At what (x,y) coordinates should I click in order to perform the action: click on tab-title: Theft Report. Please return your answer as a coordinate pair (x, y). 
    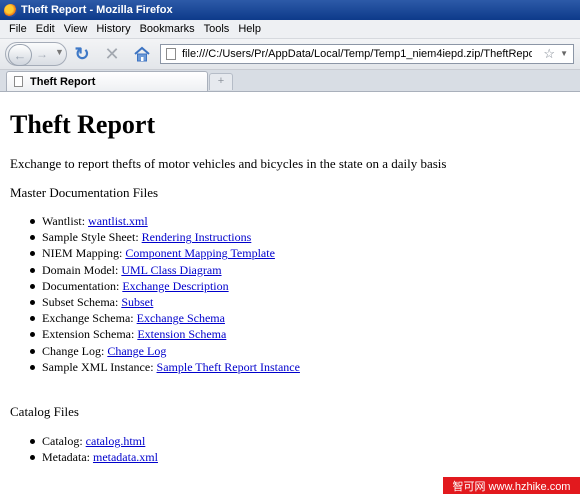
    Looking at the image, I should click on (63, 81).